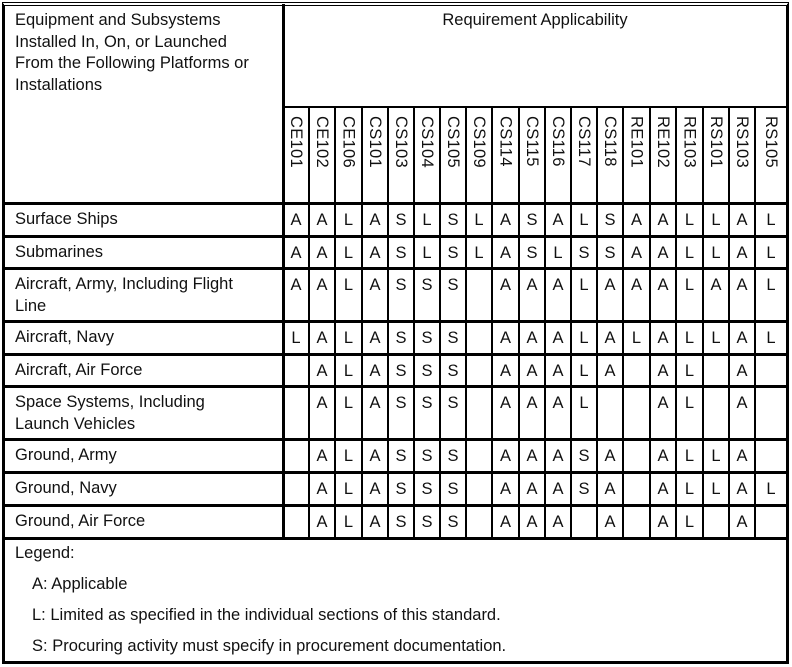 The height and width of the screenshot is (667, 792). I want to click on row-label: Ground, Navy, so click(148, 489).